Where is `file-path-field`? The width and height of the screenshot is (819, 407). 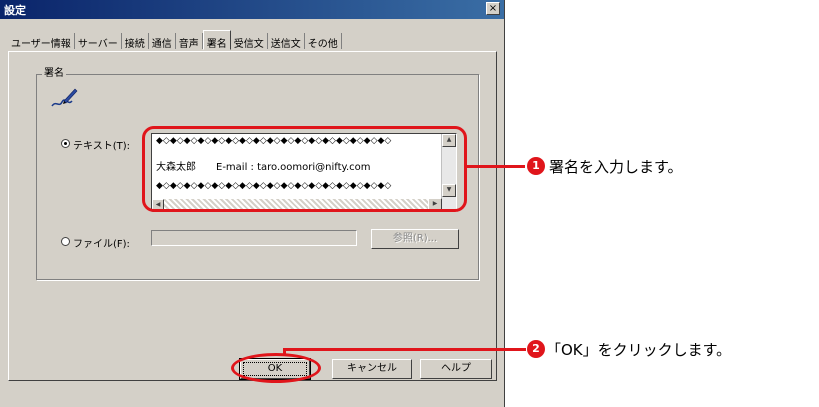 file-path-field is located at coordinates (254, 238).